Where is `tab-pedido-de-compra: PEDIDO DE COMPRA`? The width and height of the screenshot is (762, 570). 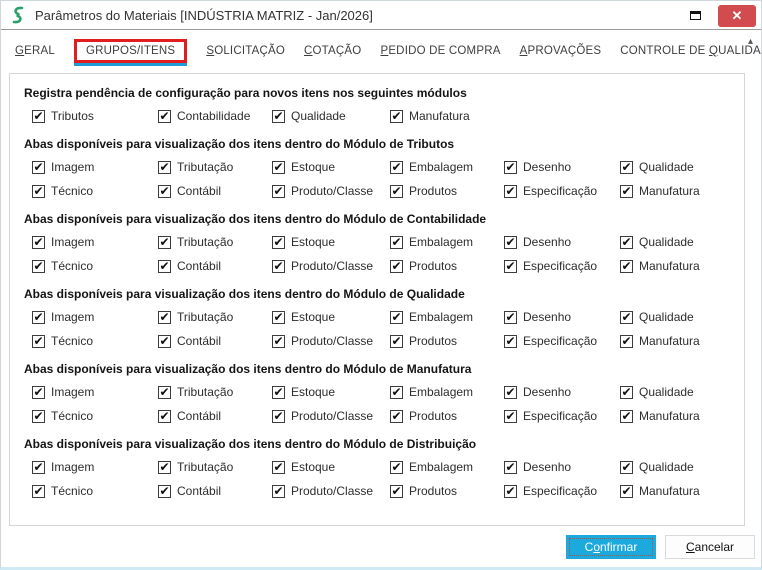
tab-pedido-de-compra: PEDIDO DE COMPRA is located at coordinates (440, 51).